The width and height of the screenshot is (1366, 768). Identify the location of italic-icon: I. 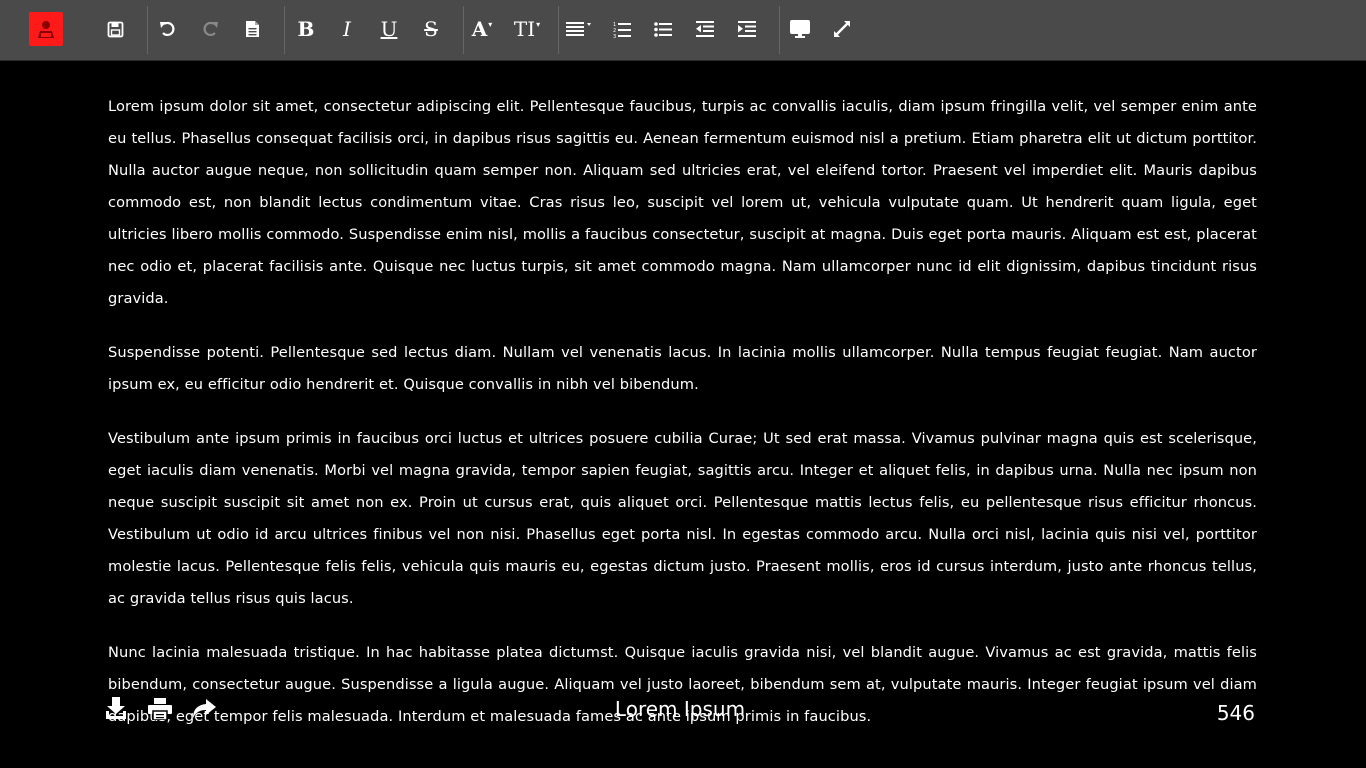
(347, 29).